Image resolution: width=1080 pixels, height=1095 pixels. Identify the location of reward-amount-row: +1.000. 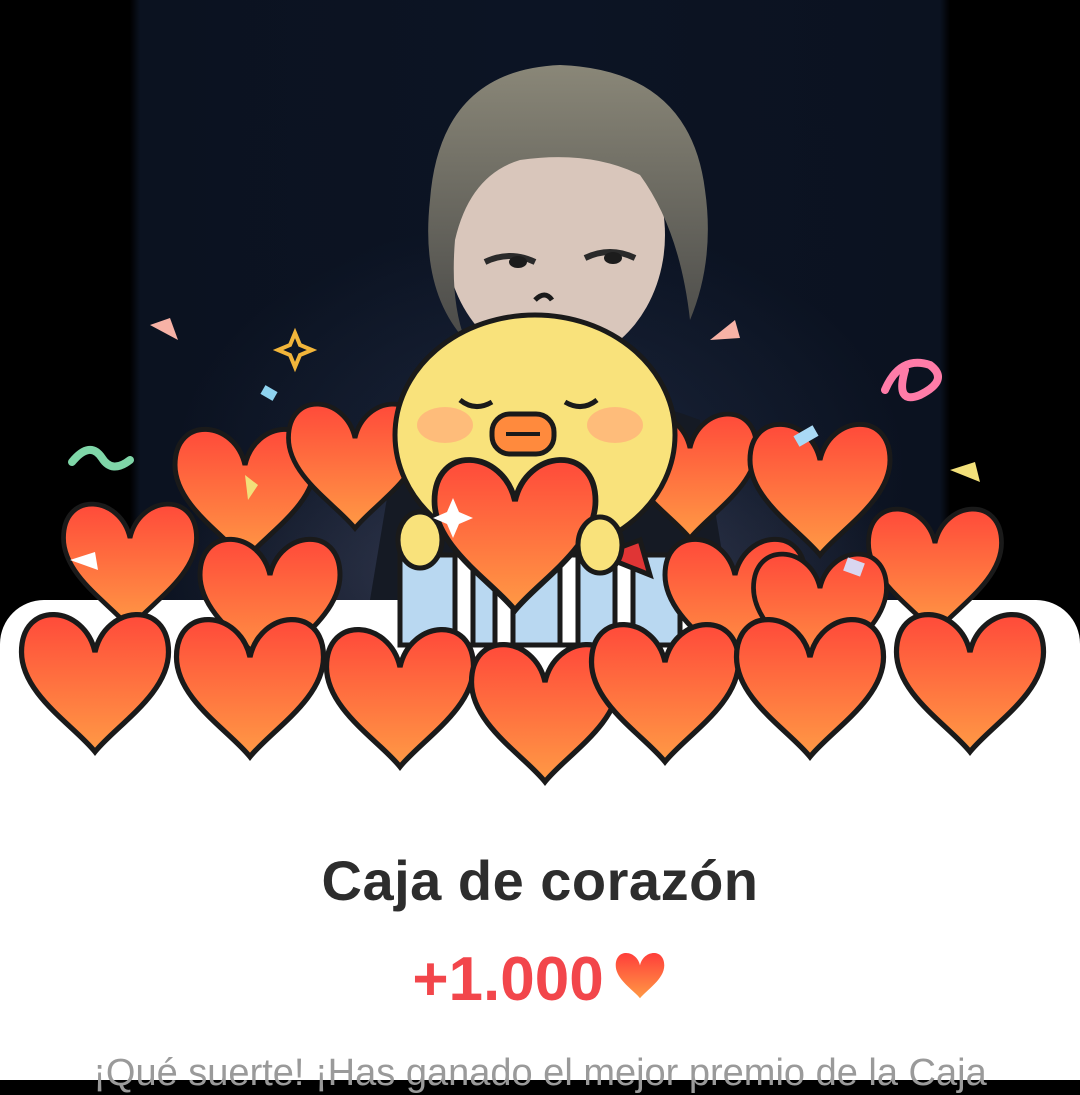
(540, 981).